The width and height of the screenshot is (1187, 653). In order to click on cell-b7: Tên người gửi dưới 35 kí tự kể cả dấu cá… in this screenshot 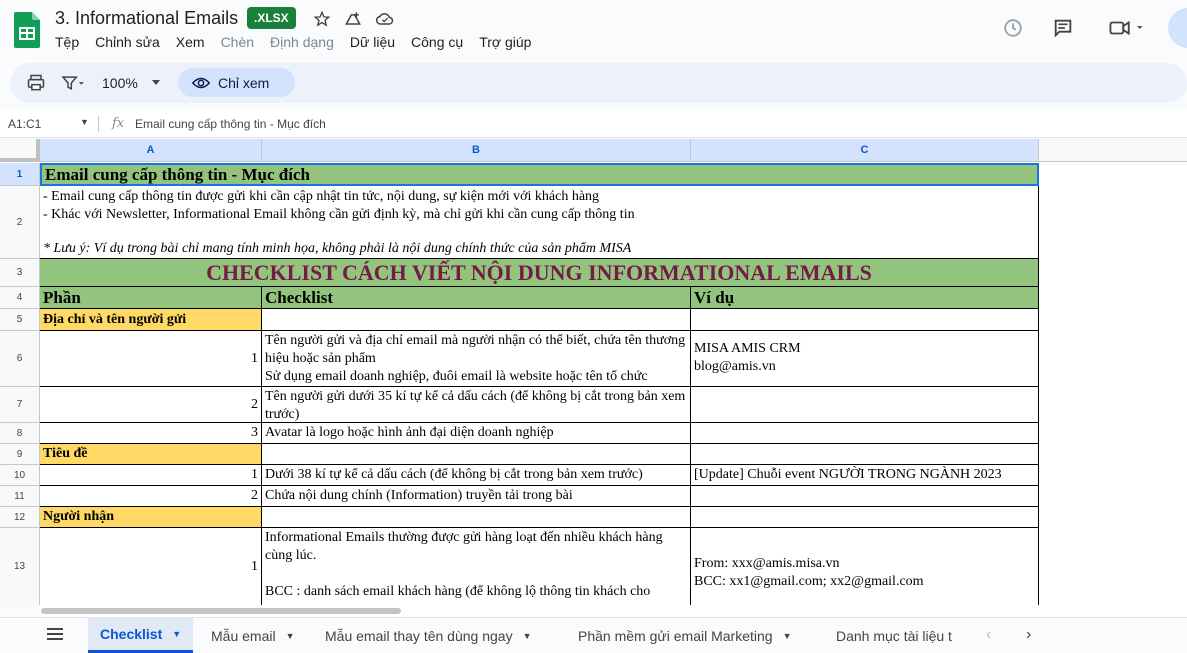, I will do `click(476, 405)`.